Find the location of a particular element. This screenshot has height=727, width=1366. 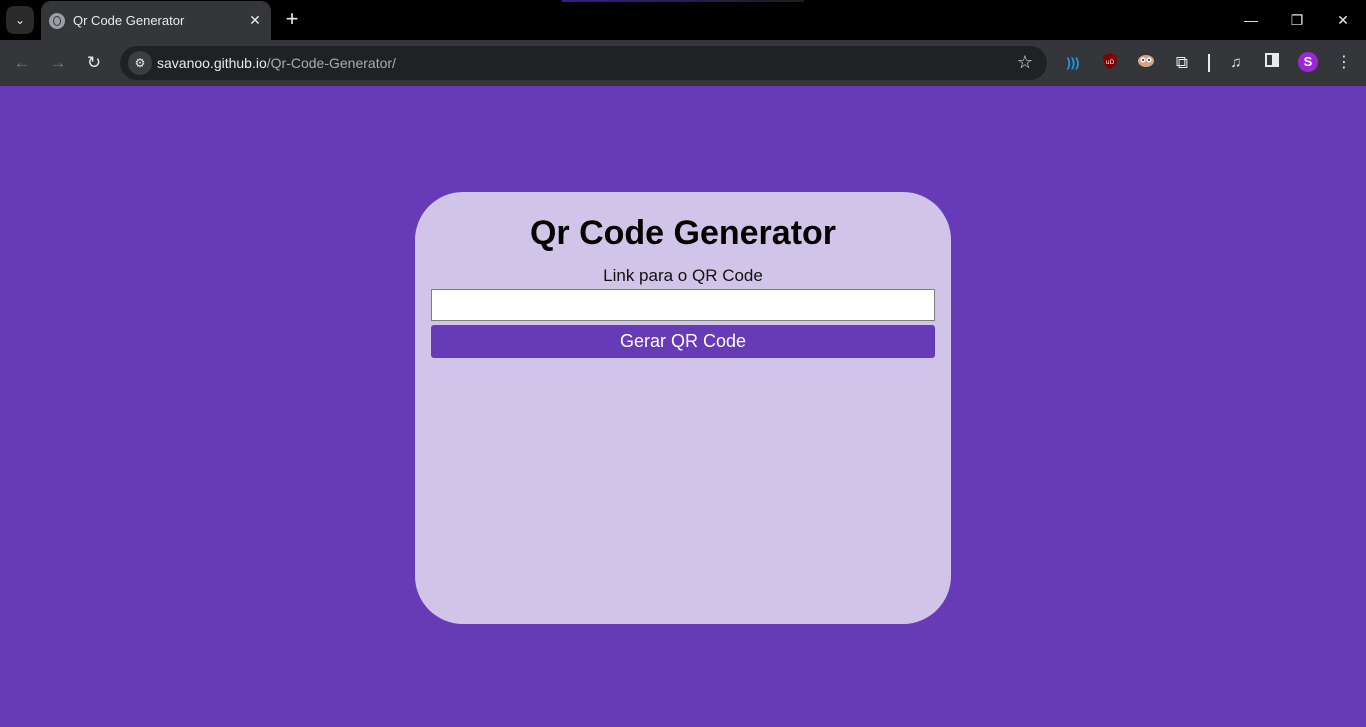

owl-shape is located at coordinates (1146, 61).